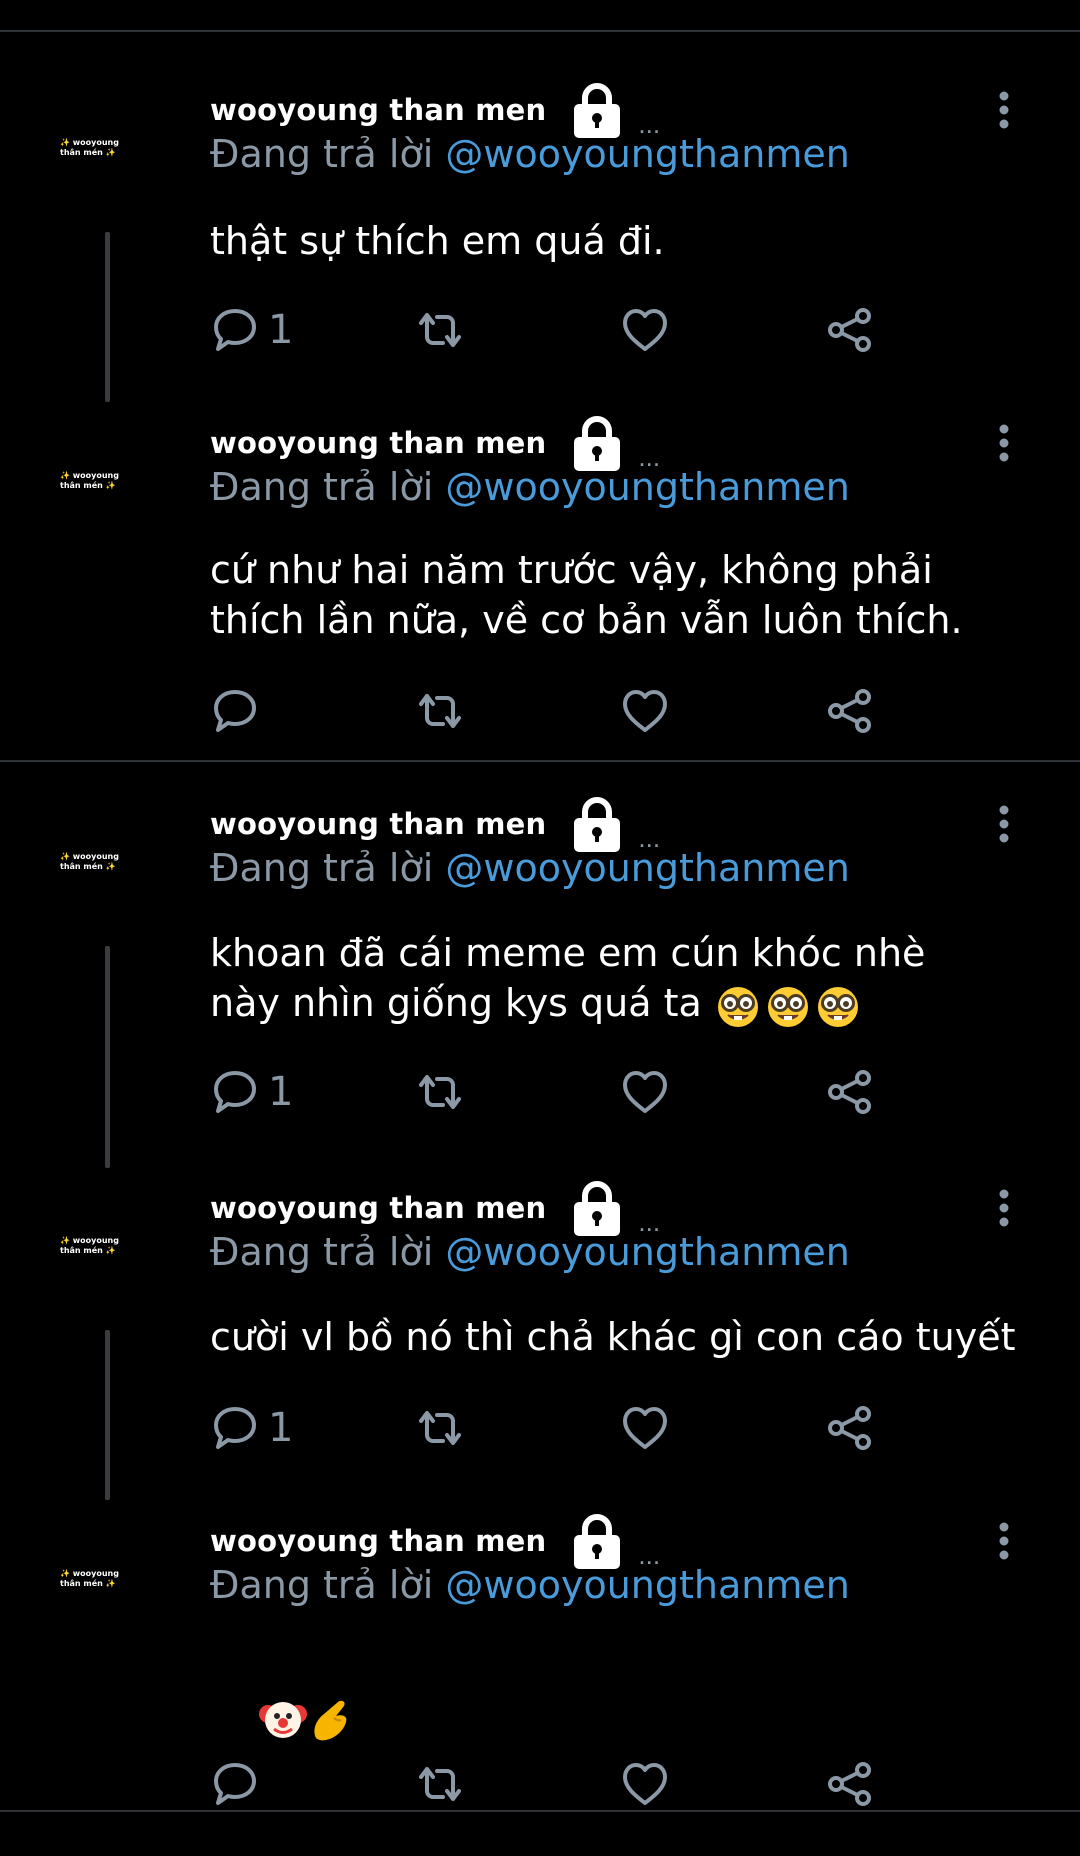  I want to click on top-divider, so click(540, 31).